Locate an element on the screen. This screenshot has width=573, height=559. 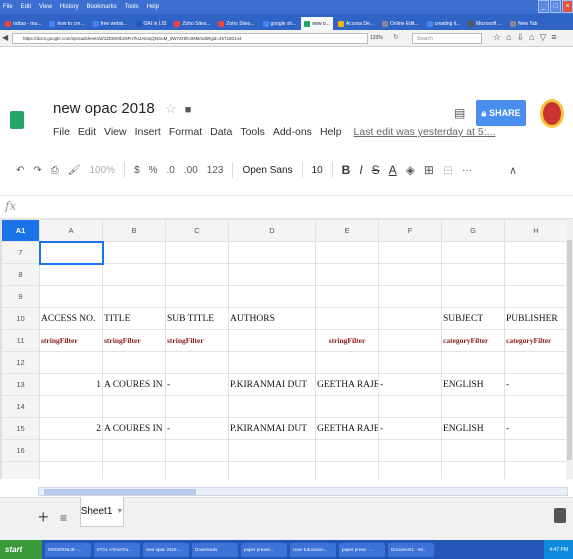
grid-cell: ENGLISH is located at coordinates (473, 384).